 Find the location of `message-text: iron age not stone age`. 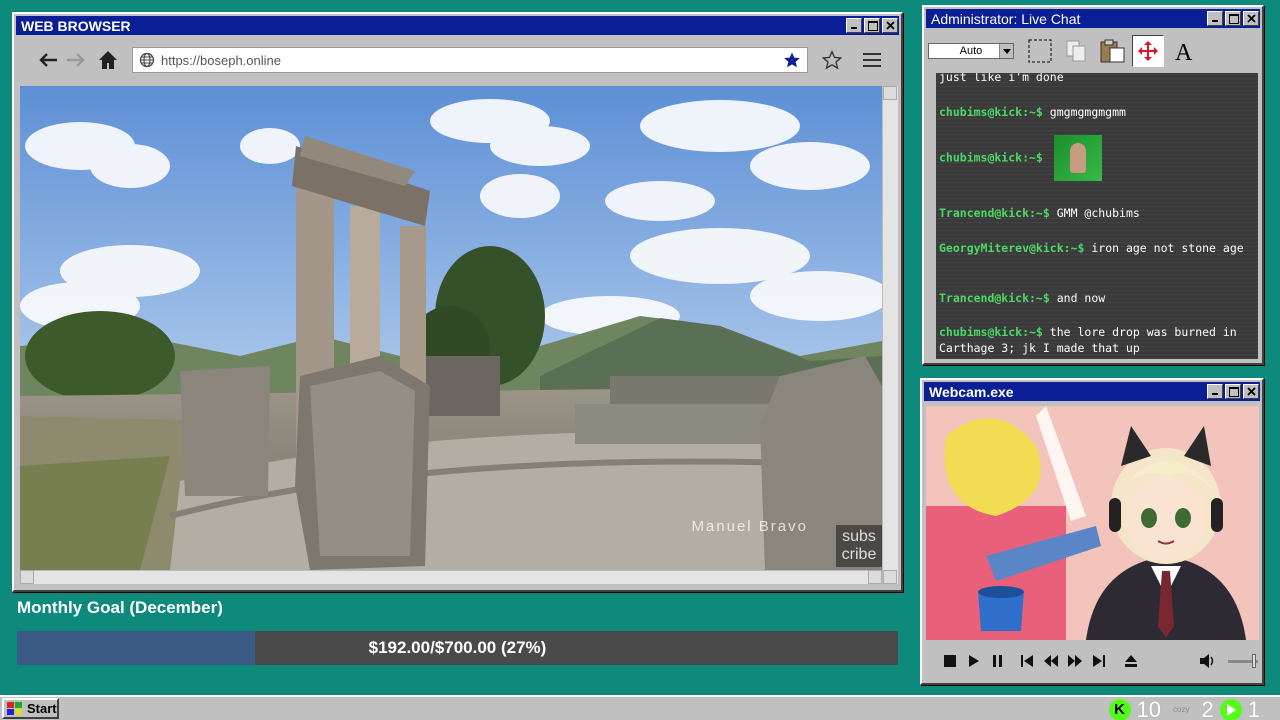

message-text: iron age not stone age is located at coordinates (1167, 248).